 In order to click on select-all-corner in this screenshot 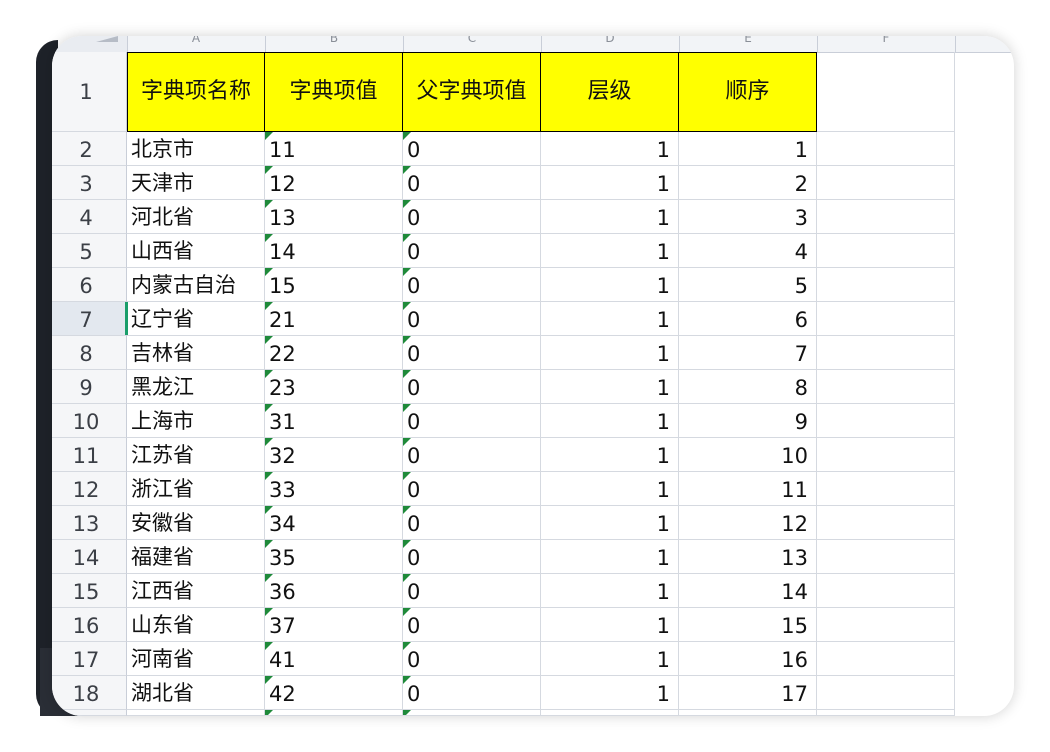, I will do `click(90, 44)`.